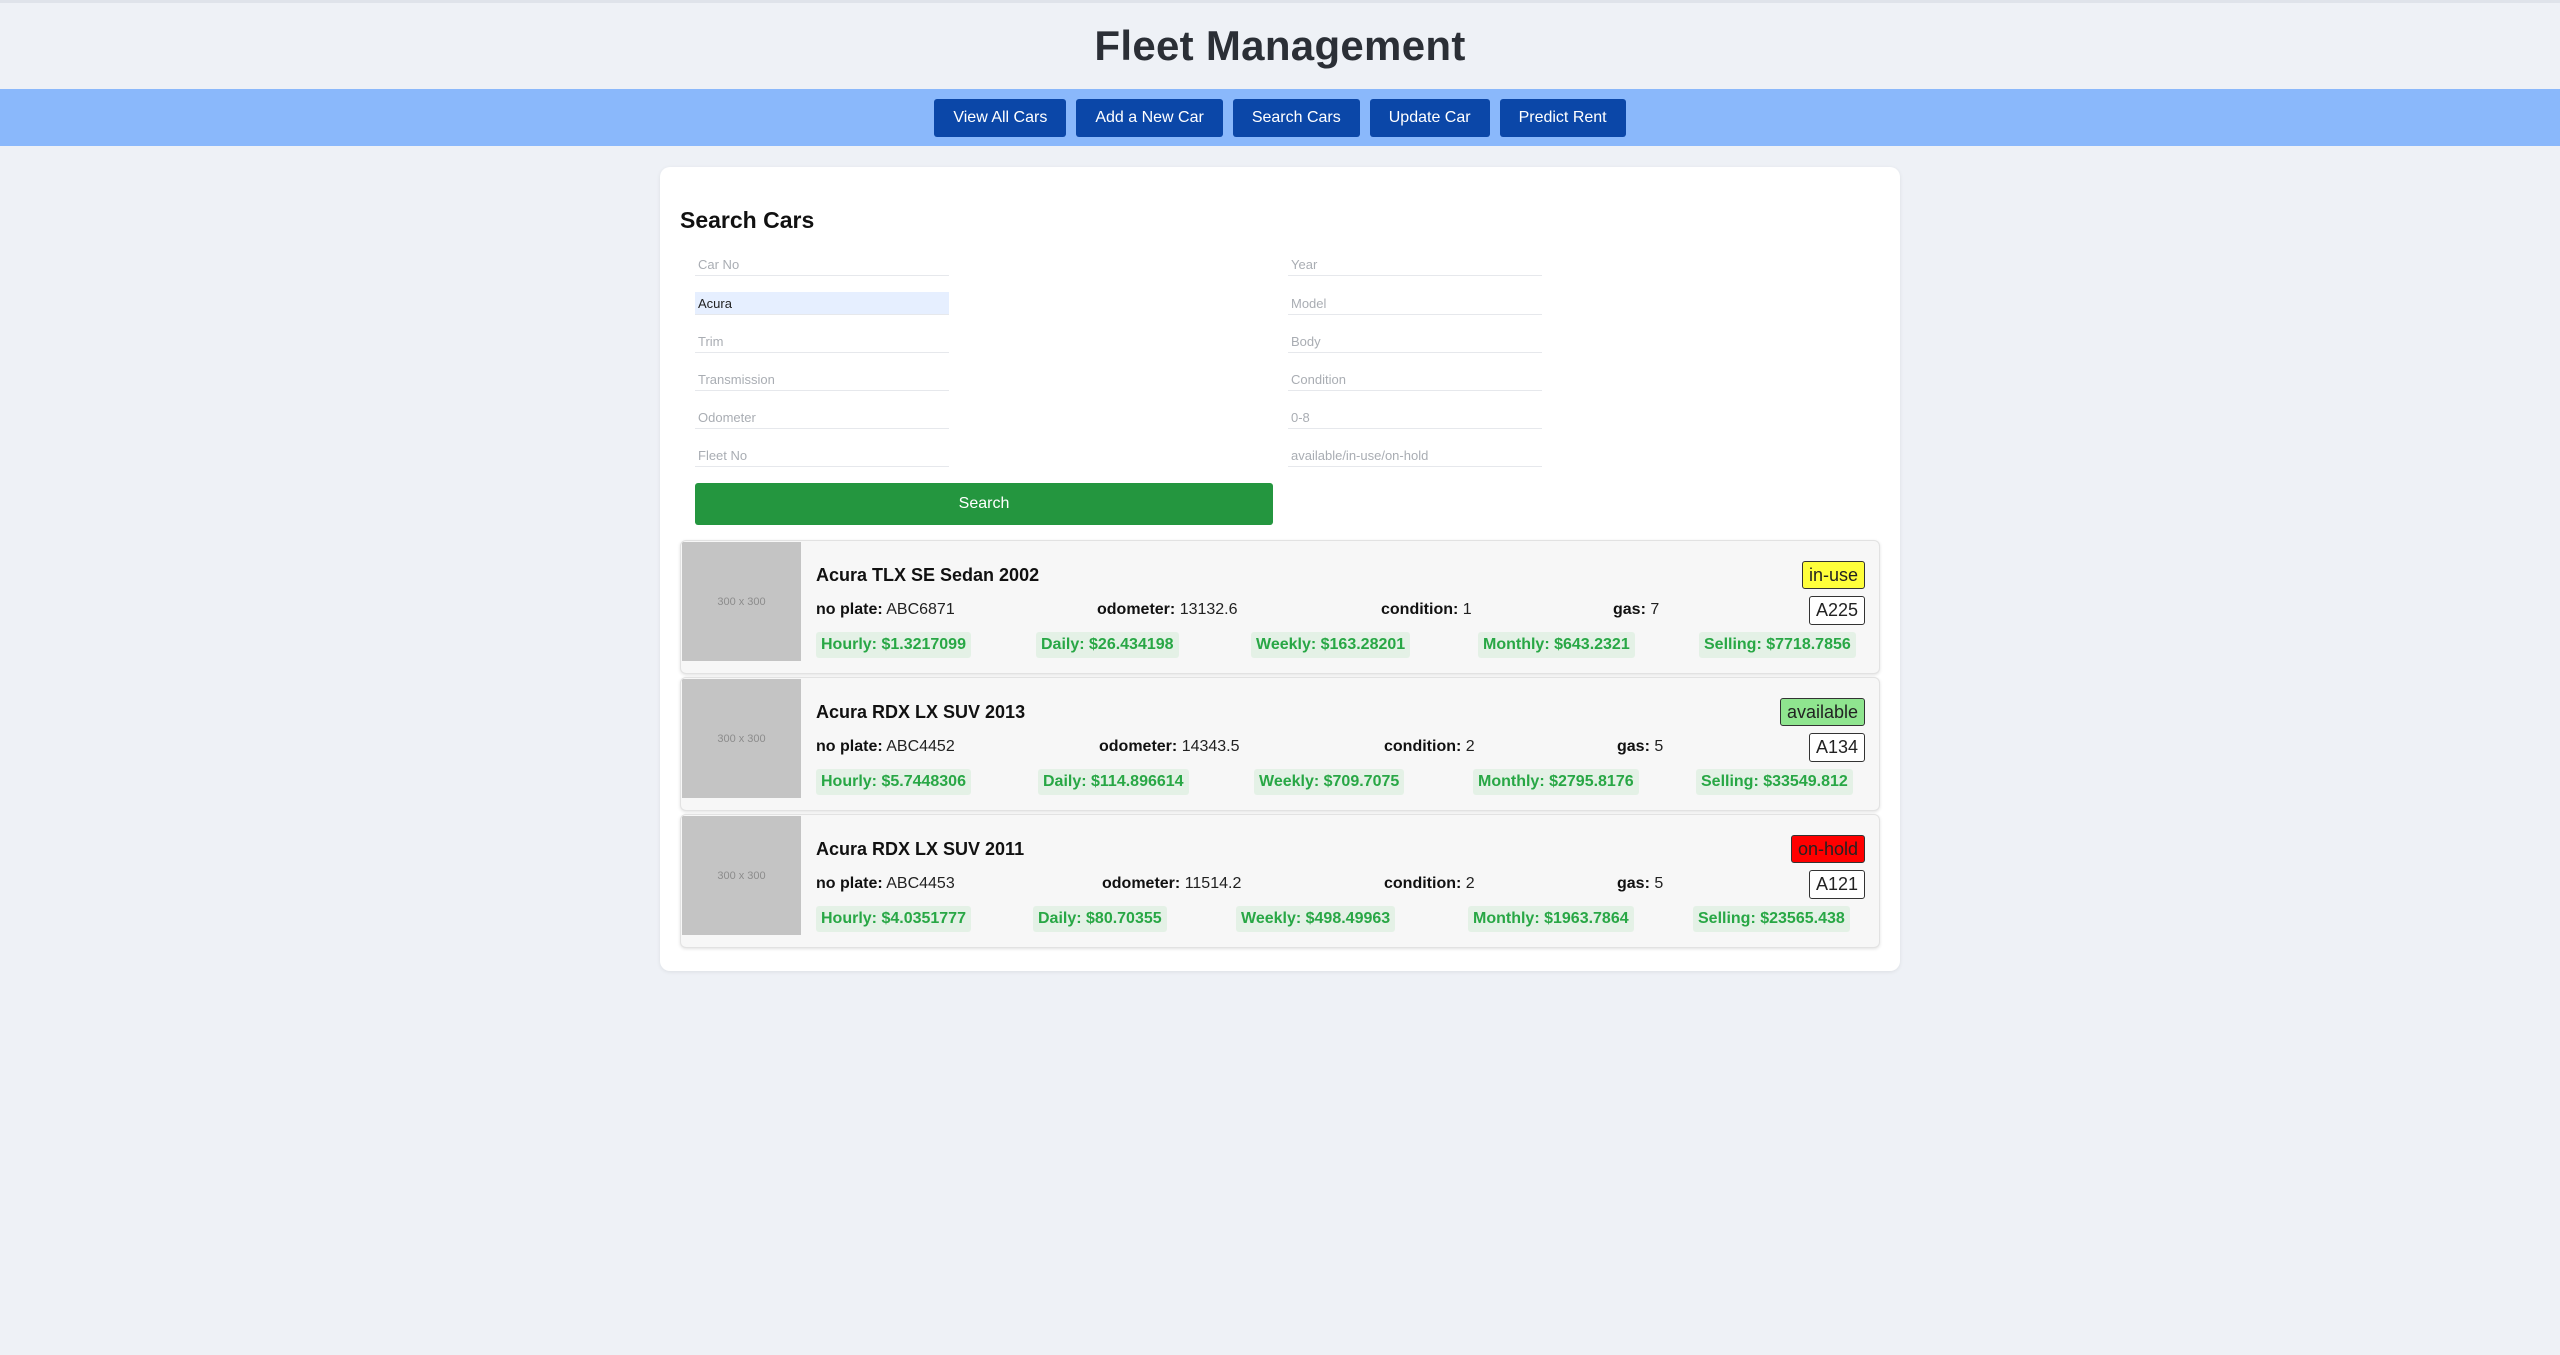 The height and width of the screenshot is (1355, 2560). What do you see at coordinates (1149, 117) in the screenshot?
I see `add-new-car-button: Add a New Car` at bounding box center [1149, 117].